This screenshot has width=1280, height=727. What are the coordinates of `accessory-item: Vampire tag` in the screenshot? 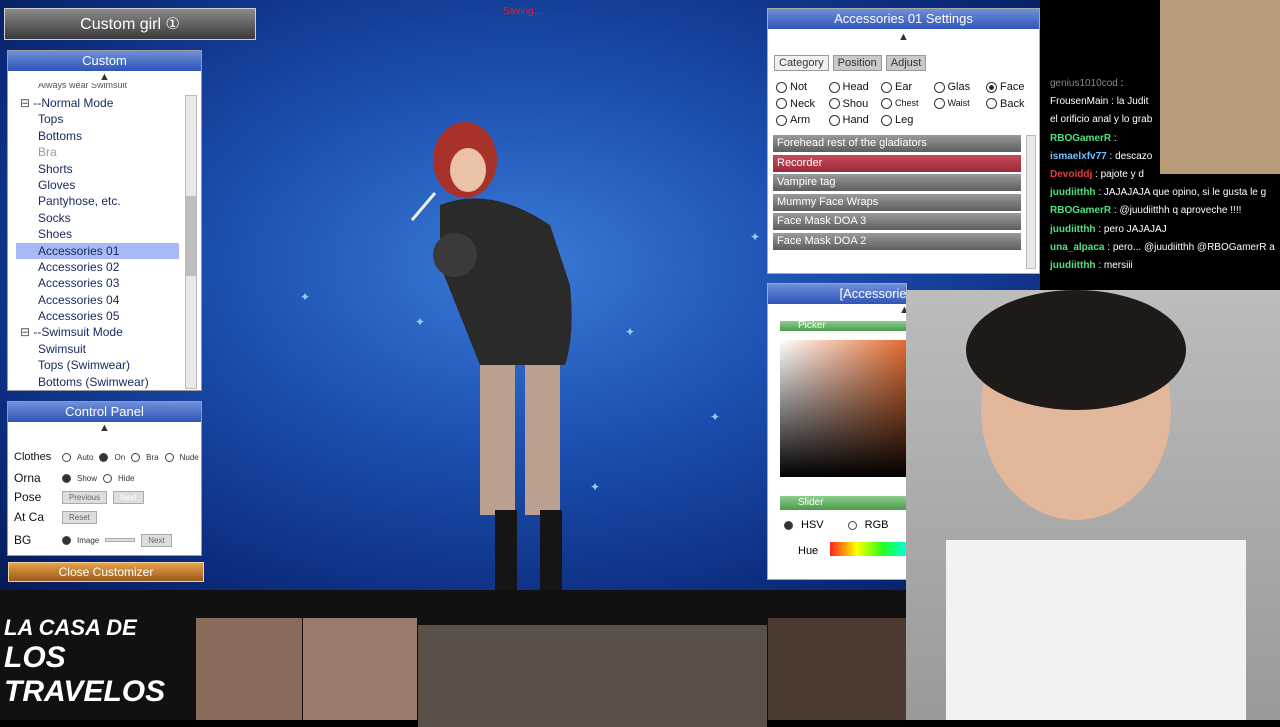 It's located at (897, 183).